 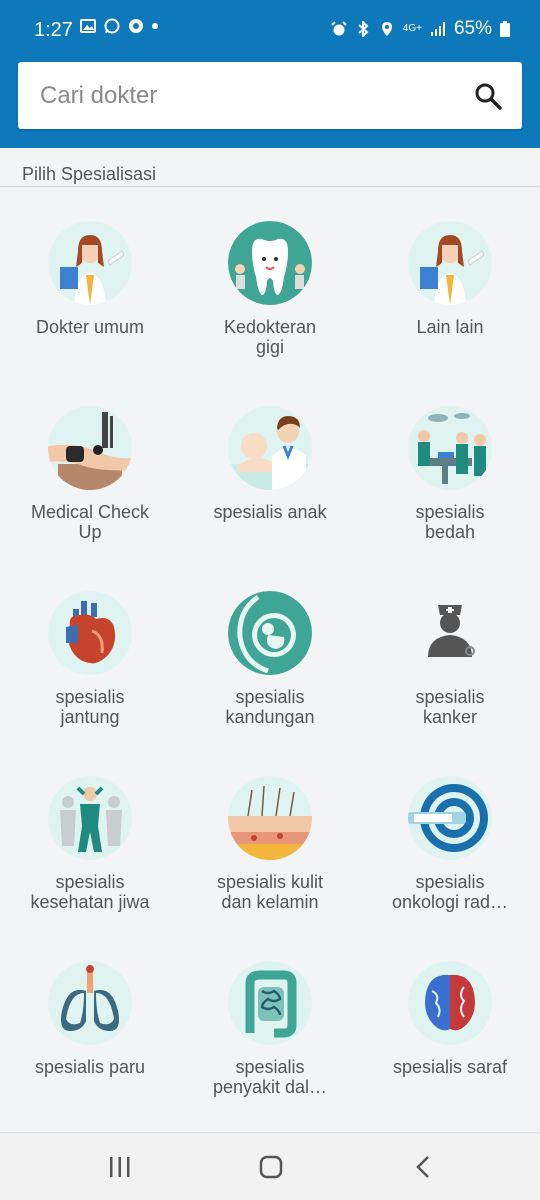 I want to click on home-icon, so click(x=271, y=1167).